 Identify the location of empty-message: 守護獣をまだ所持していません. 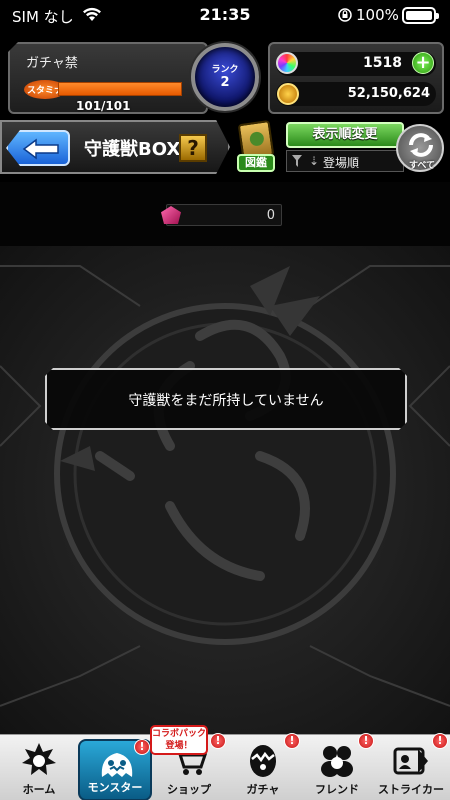
(226, 401).